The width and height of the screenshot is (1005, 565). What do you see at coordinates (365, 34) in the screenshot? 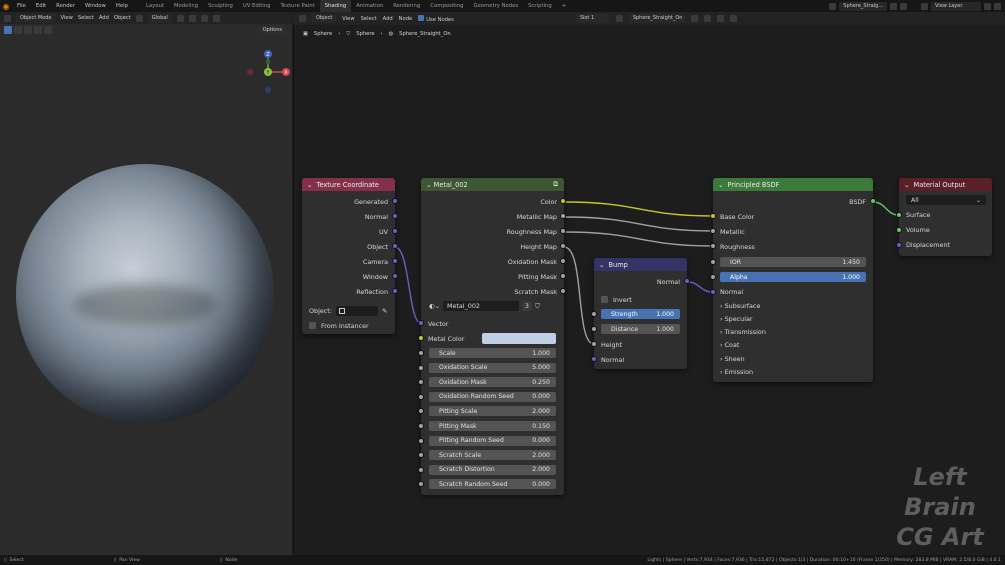
I see `breadcrumb-mesh: Sphere` at bounding box center [365, 34].